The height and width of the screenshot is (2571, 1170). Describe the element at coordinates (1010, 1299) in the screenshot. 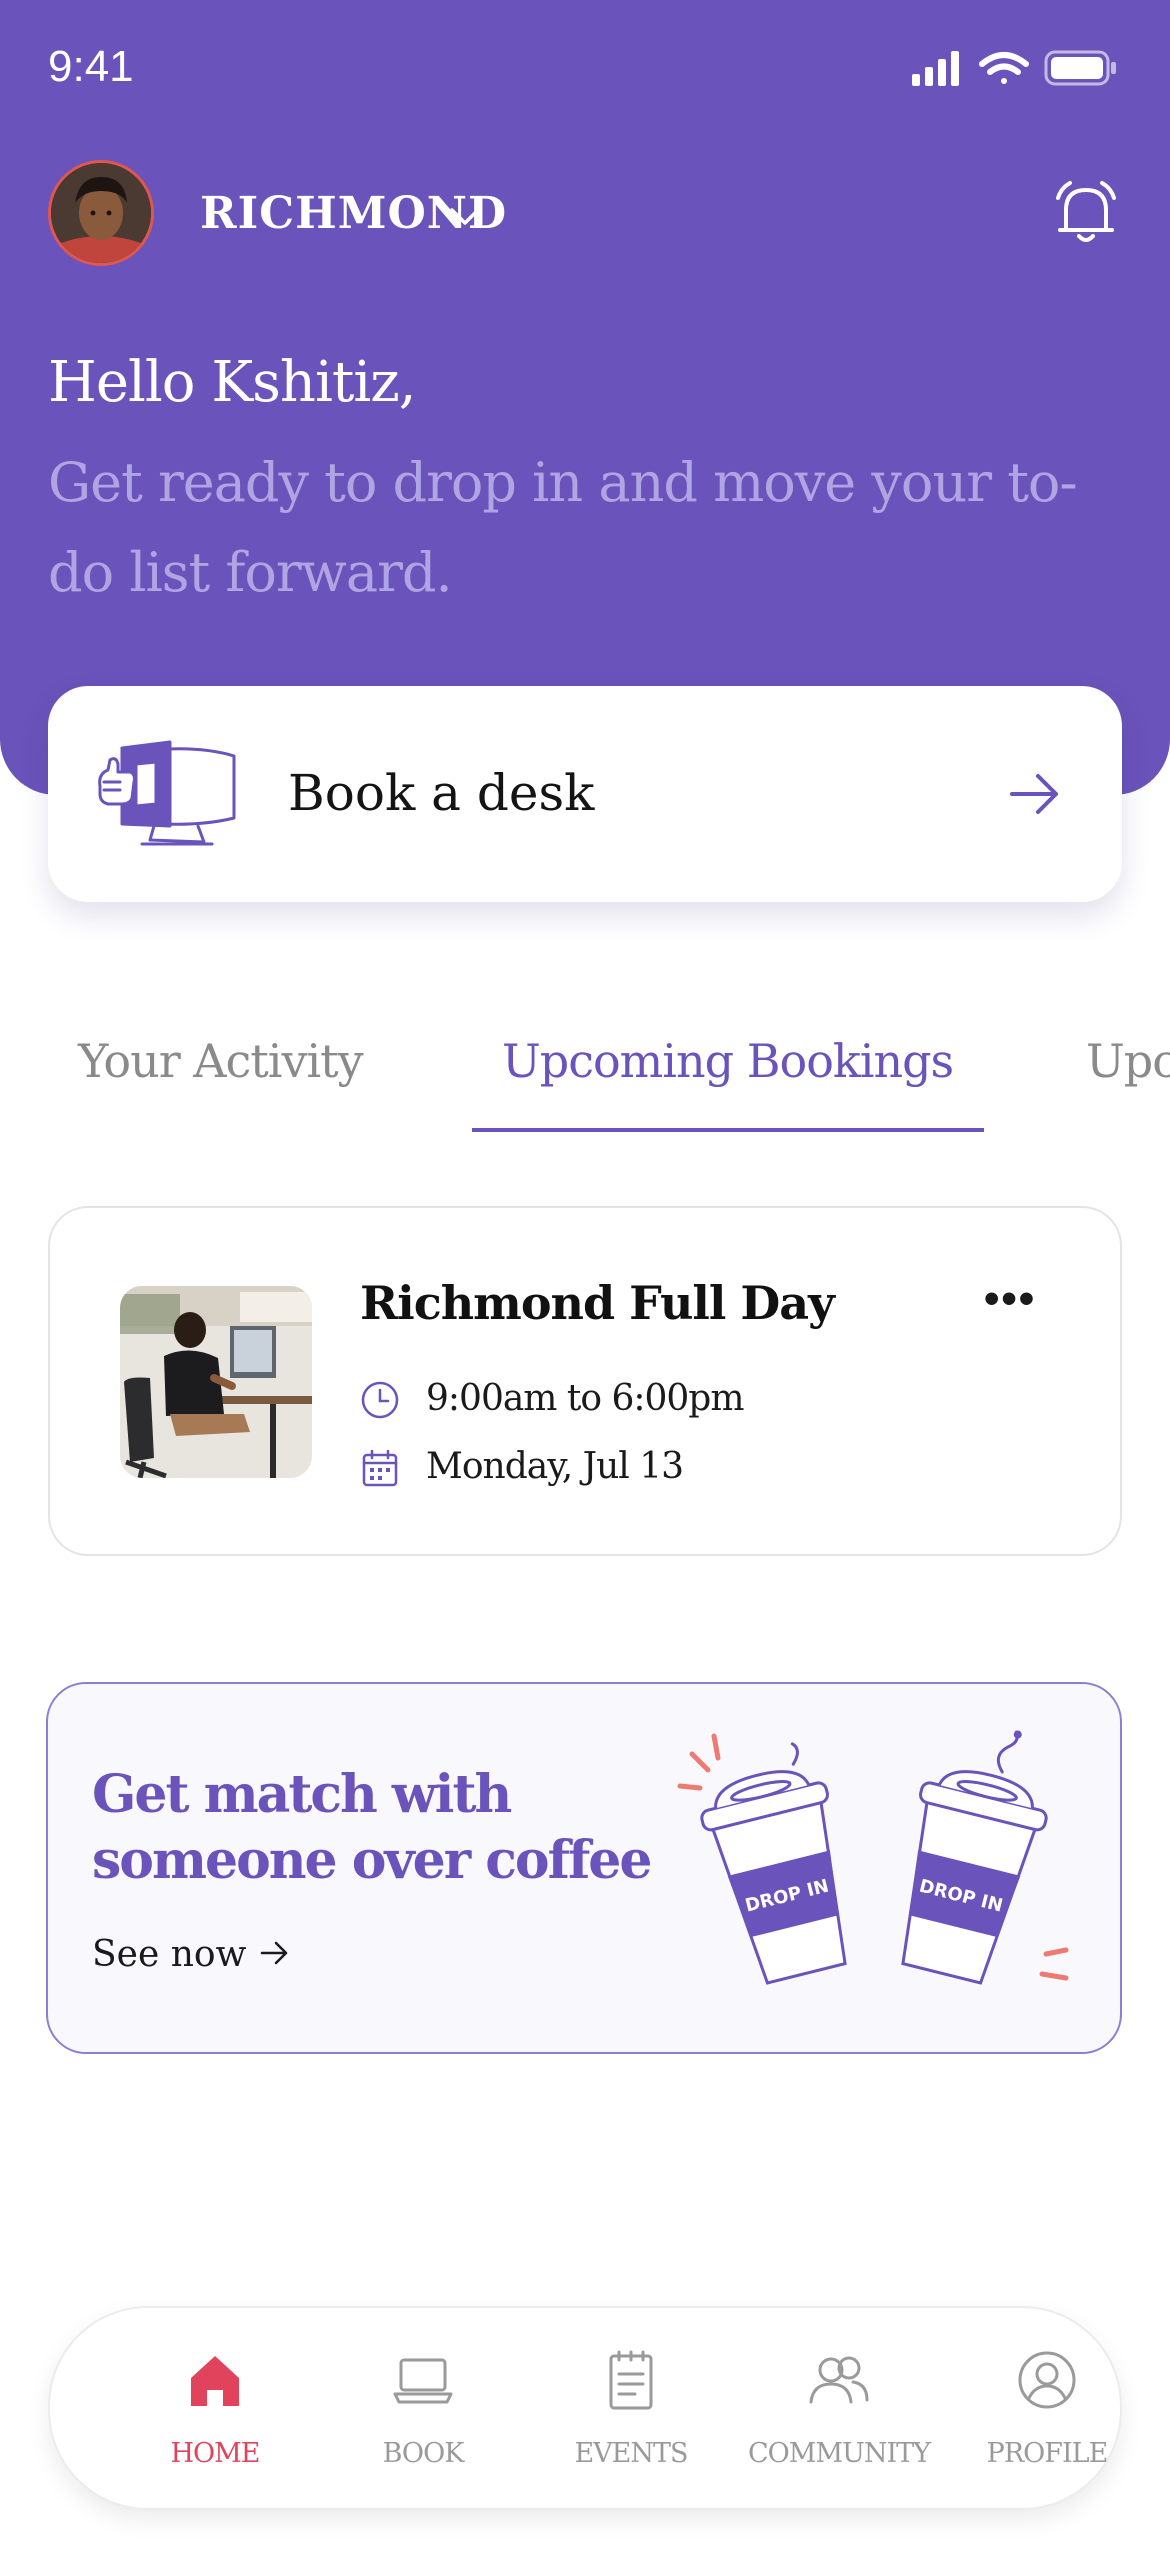

I see `more-options-icon: •••` at that location.